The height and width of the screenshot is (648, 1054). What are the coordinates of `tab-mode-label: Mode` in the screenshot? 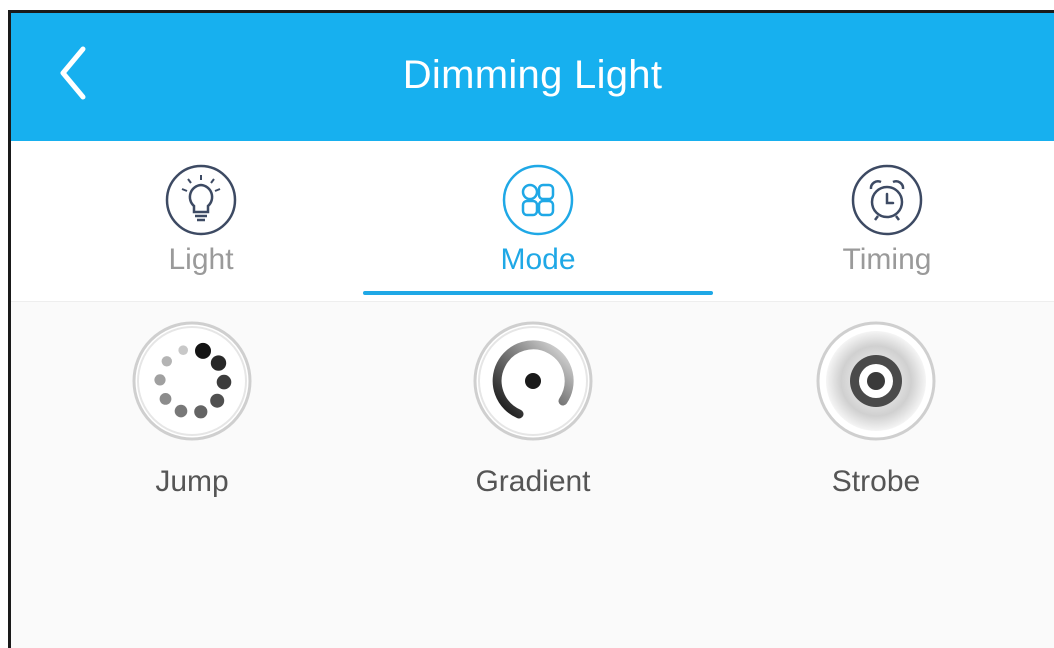 It's located at (538, 259).